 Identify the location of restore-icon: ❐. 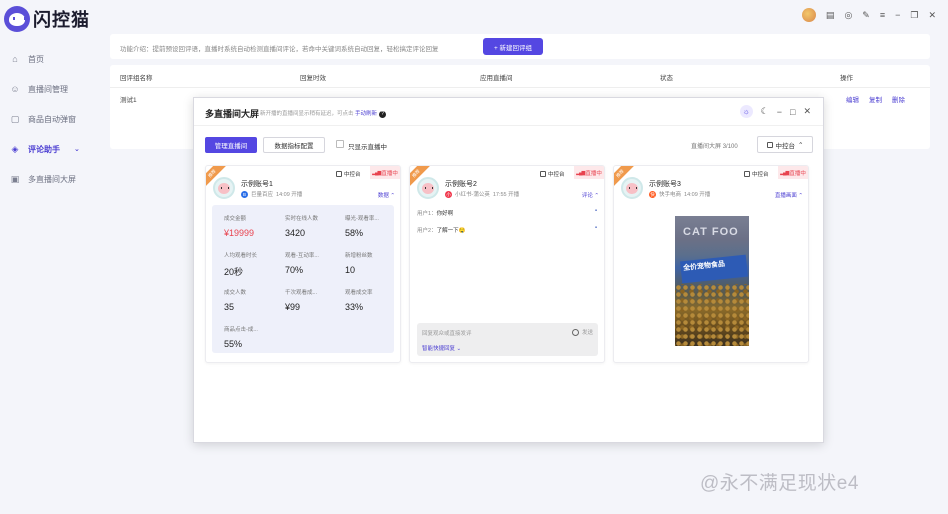
(914, 15).